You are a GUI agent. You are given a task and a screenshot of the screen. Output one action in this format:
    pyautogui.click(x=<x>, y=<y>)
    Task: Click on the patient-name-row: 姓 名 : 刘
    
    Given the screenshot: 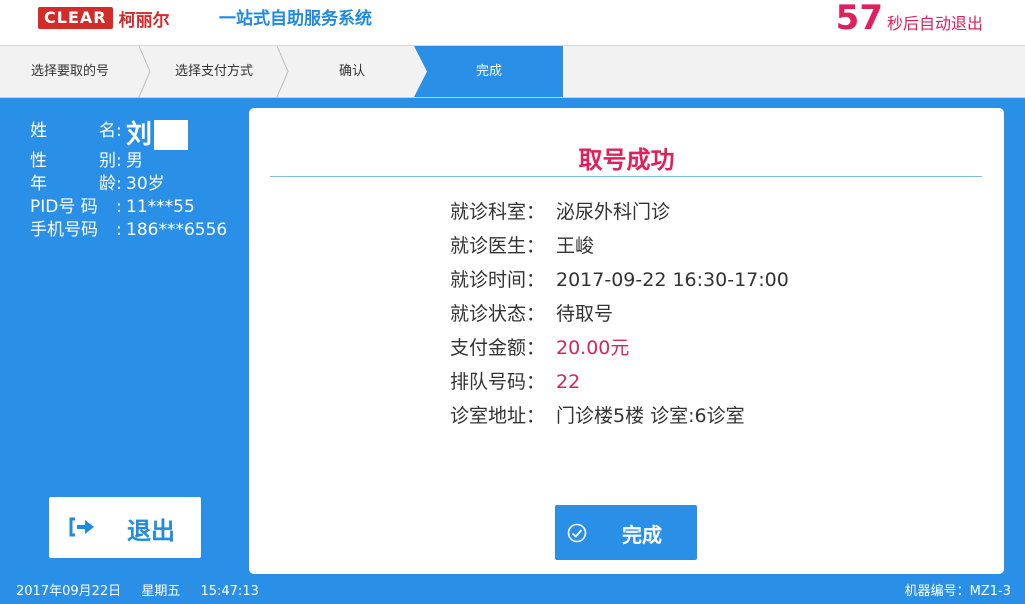 What is the action you would take?
    pyautogui.click(x=128, y=135)
    